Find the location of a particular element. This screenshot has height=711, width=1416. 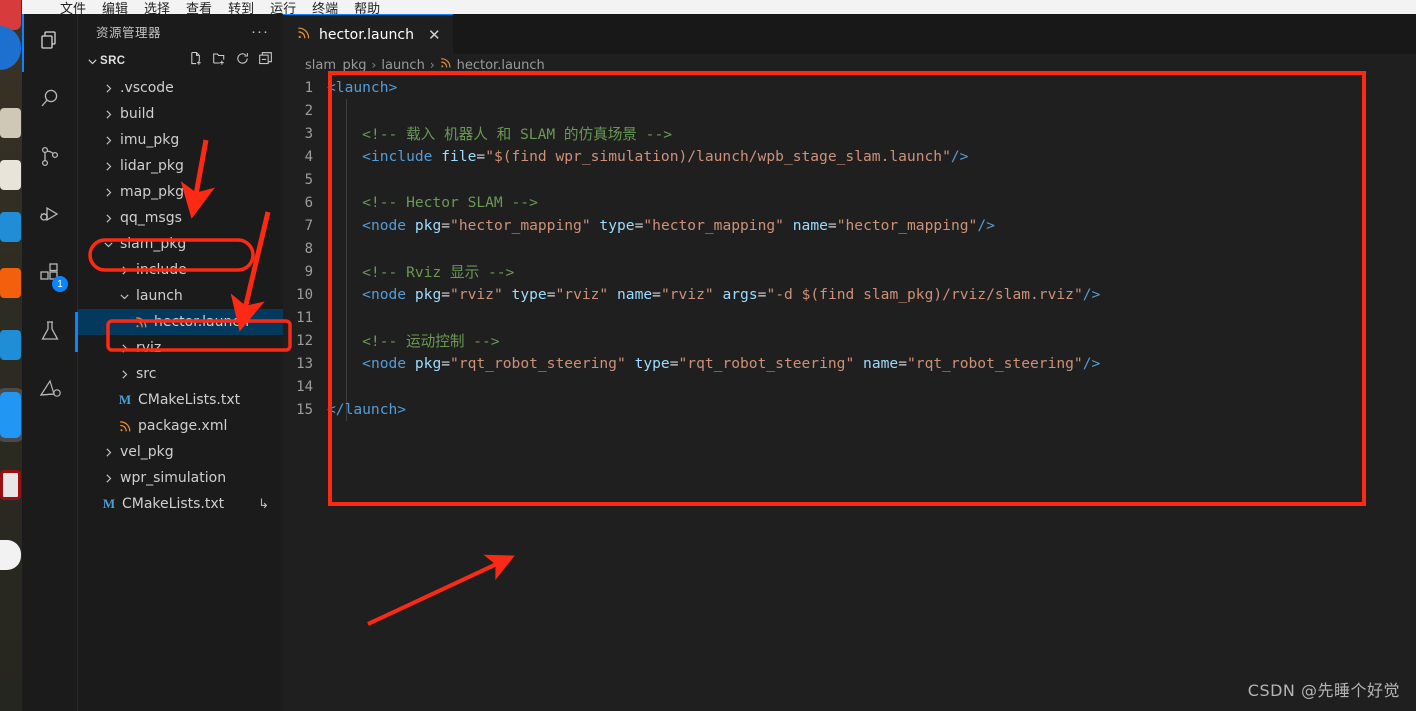

code-line: 9 <!-- Rviz 显示 --> is located at coordinates (849, 271).